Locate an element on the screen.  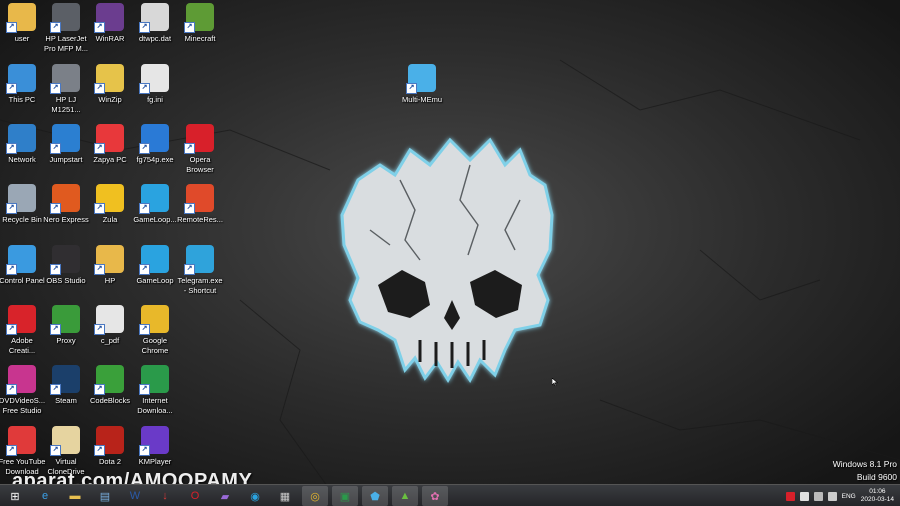
language-indicator: ENG is located at coordinates (849, 496).